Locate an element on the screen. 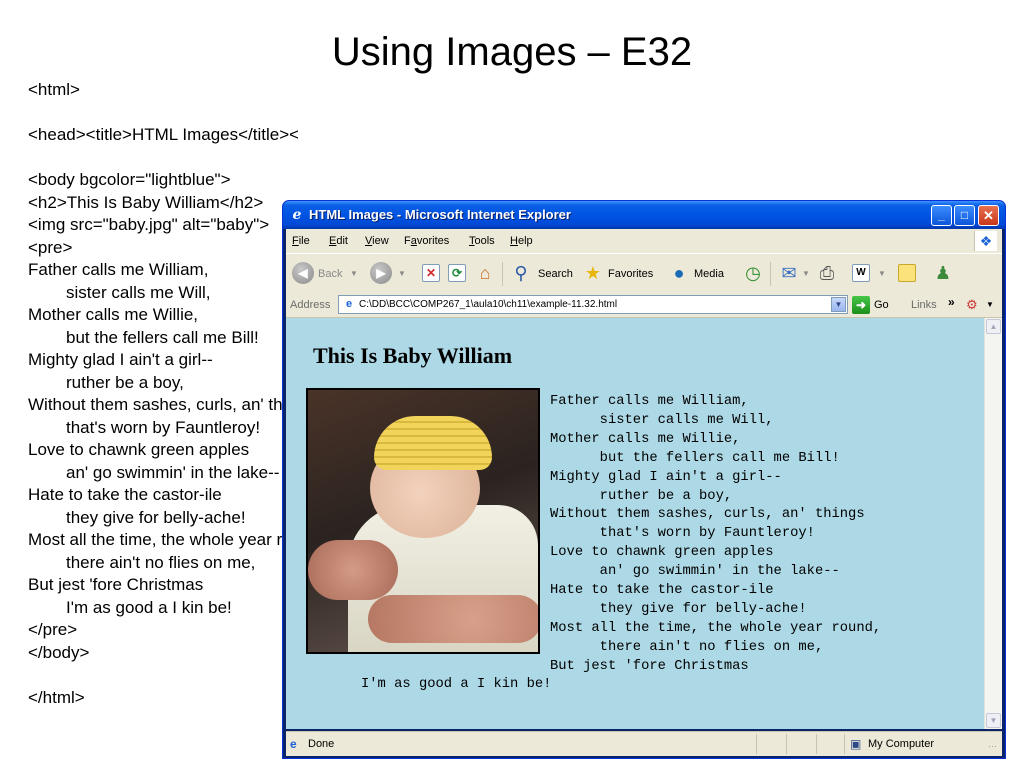  slide-title: Using Images – E32 is located at coordinates (512, 52).